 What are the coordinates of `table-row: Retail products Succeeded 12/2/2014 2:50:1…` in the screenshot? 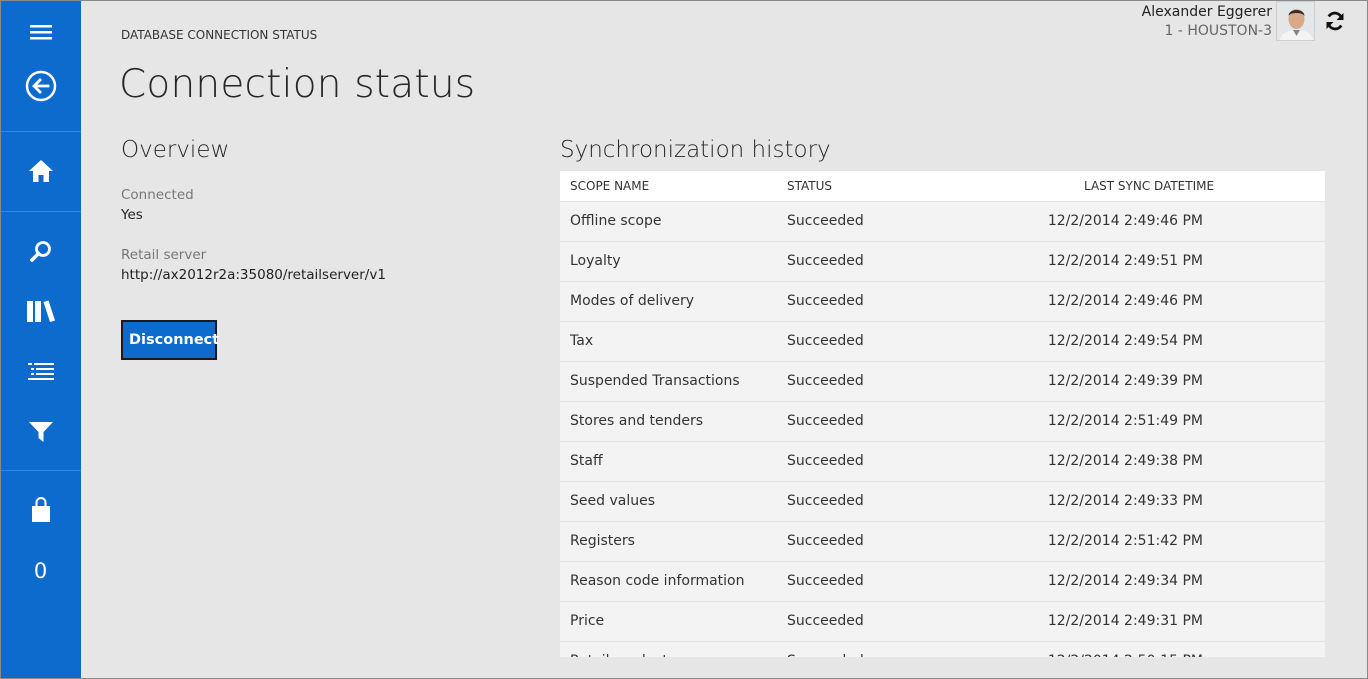 It's located at (942, 649).